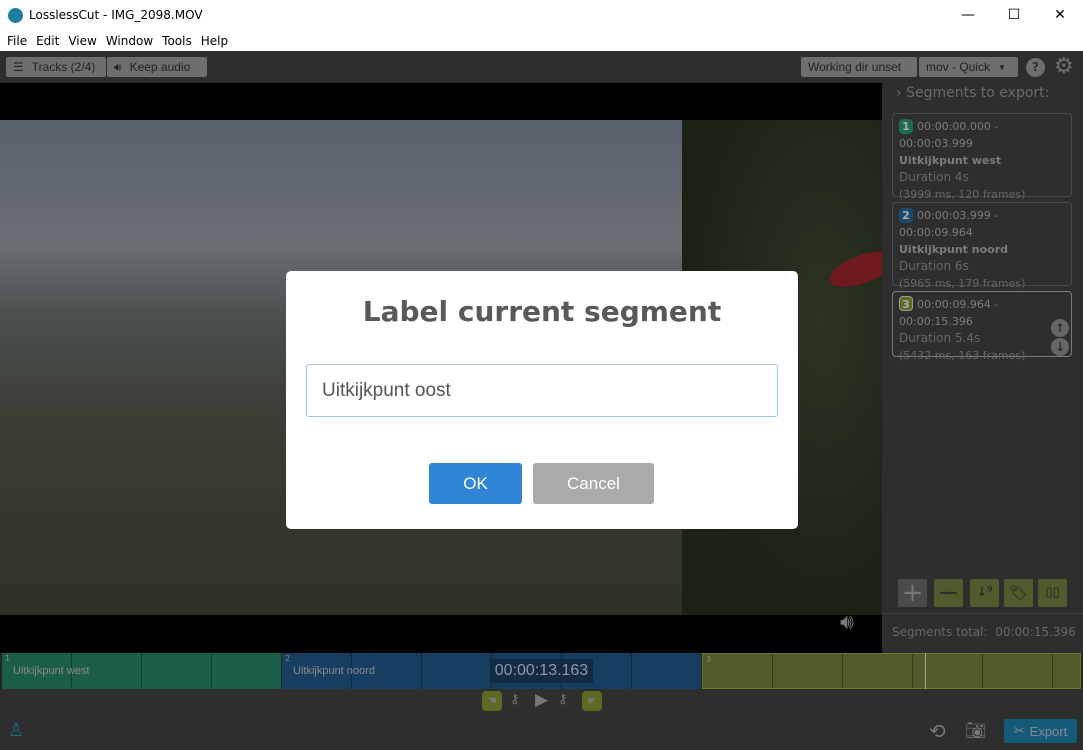  I want to click on format-select: mov - Quick ▼, so click(968, 67).